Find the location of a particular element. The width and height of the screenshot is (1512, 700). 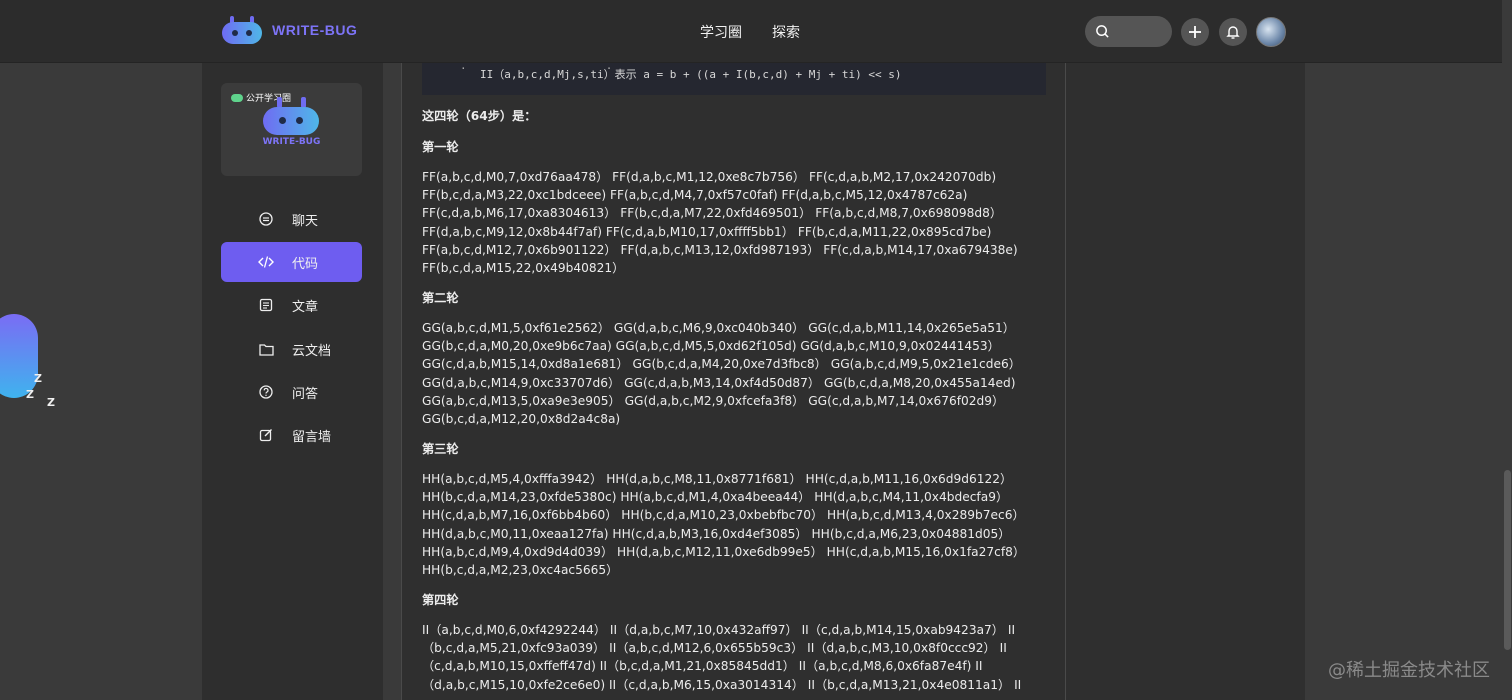

nav-explore: 探索 is located at coordinates (786, 32).